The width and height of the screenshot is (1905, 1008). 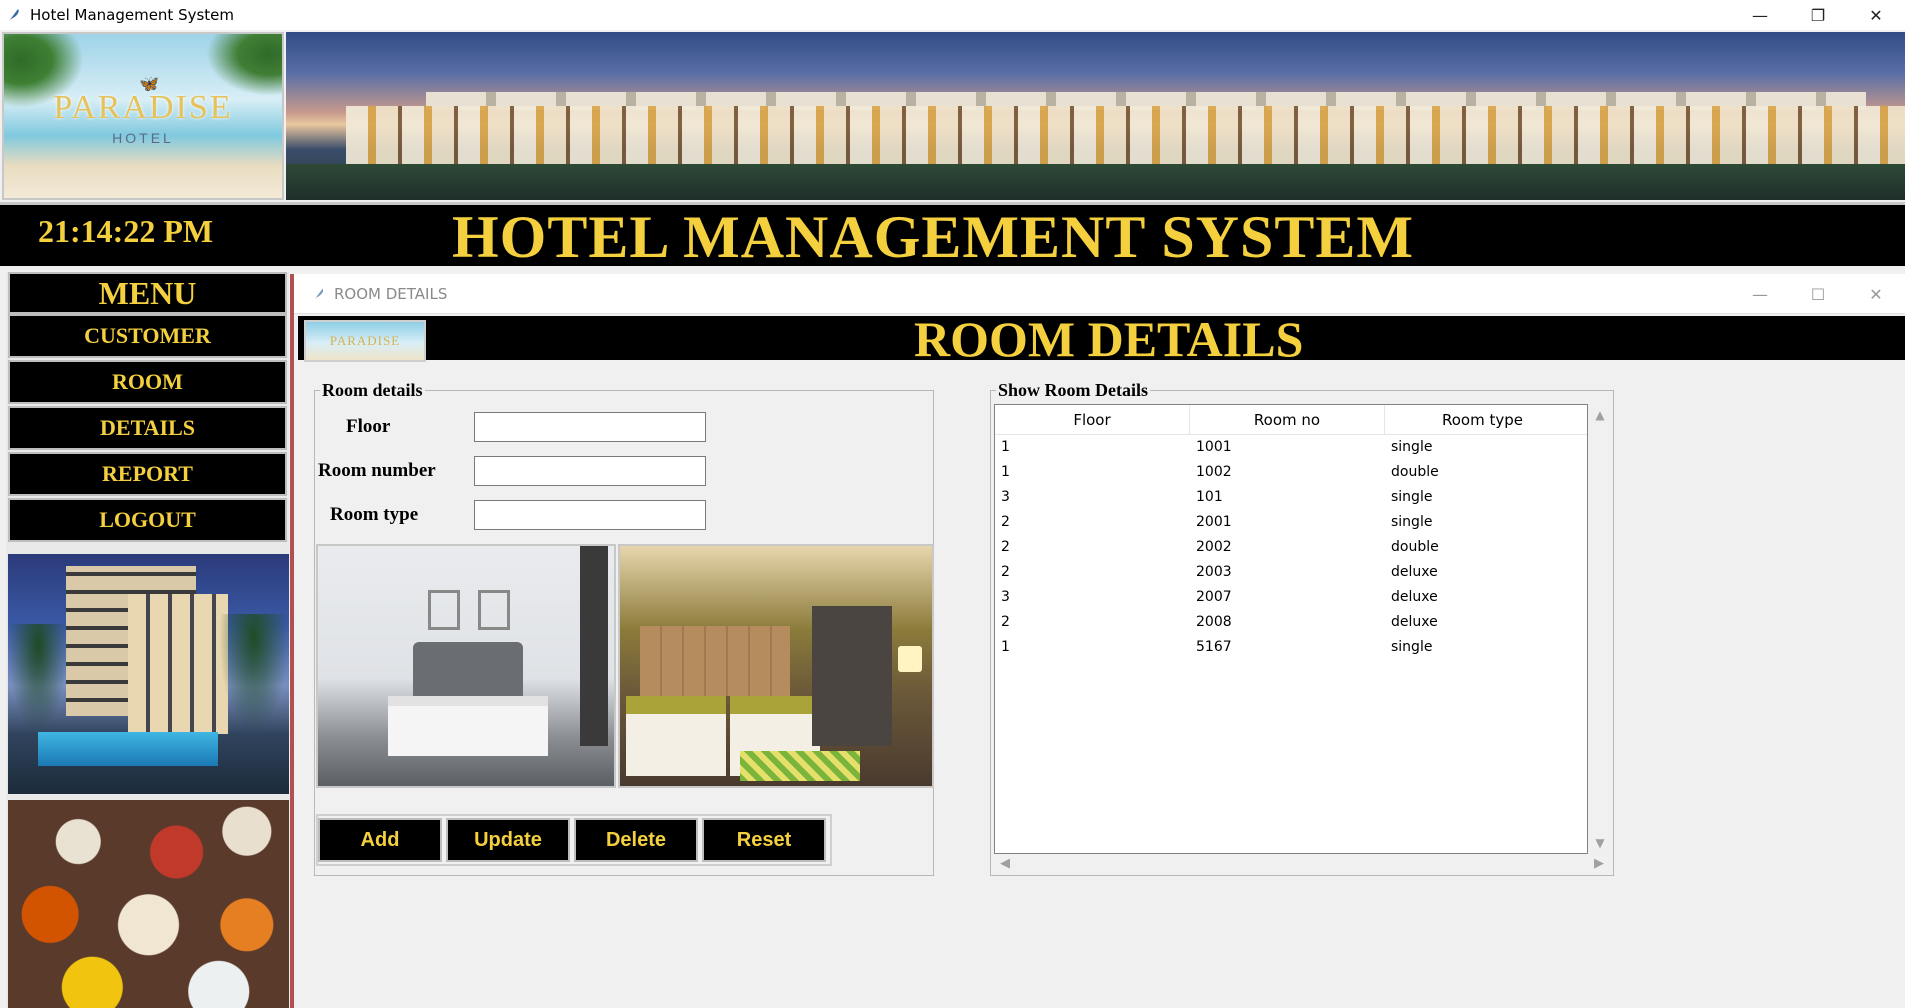 I want to click on update-button: Update, so click(x=508, y=840).